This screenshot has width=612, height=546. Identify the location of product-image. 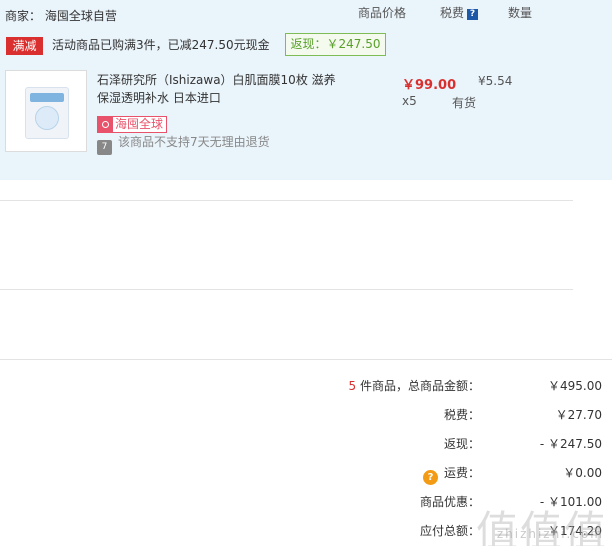
(46, 111).